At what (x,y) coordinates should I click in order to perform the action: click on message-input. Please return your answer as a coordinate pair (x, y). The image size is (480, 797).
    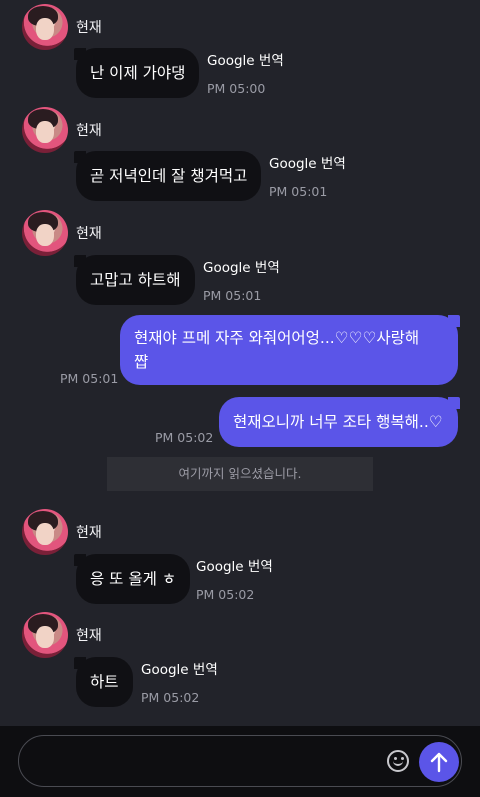
    Looking at the image, I should click on (240, 761).